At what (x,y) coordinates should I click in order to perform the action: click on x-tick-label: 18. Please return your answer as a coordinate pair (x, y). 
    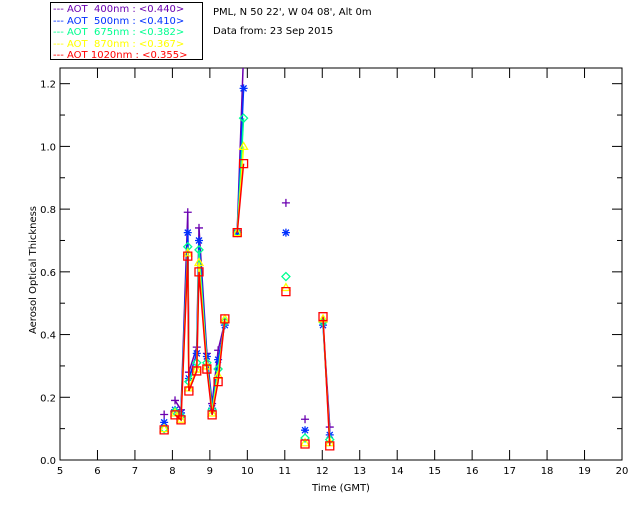
    Looking at the image, I should click on (547, 471).